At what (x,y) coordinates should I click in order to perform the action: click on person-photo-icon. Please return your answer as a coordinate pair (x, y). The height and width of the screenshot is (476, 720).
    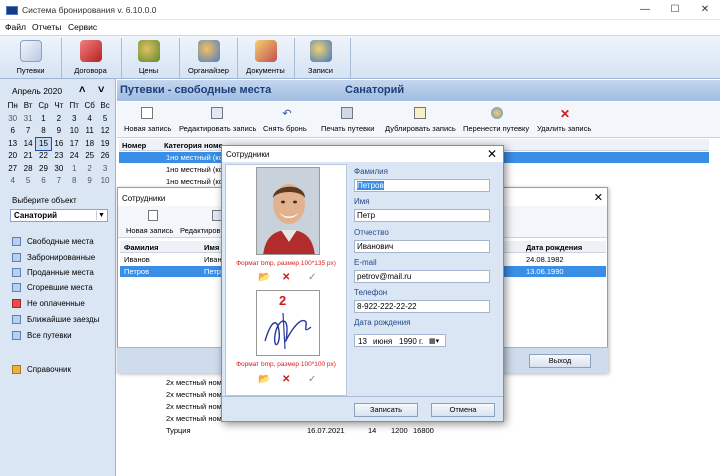
    Looking at the image, I should click on (288, 211).